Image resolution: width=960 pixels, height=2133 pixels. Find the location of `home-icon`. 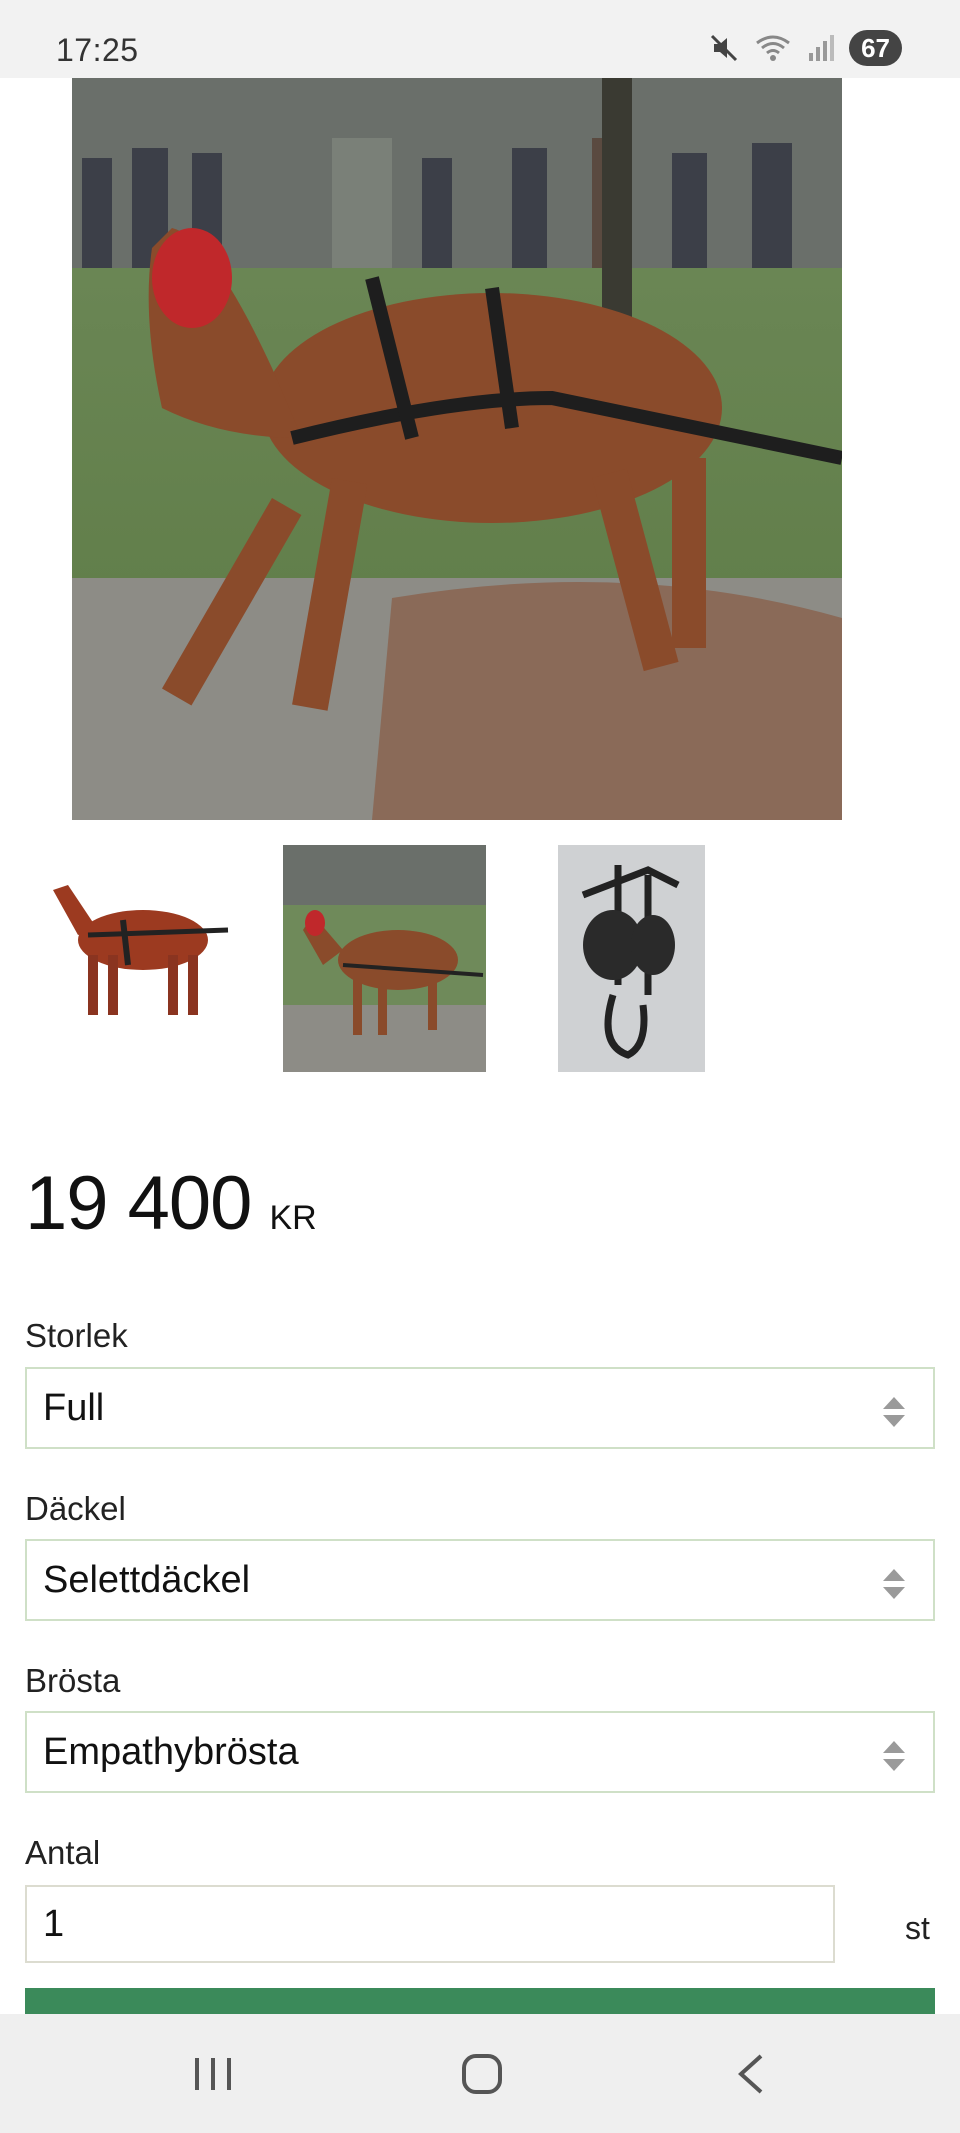

home-icon is located at coordinates (482, 2074).